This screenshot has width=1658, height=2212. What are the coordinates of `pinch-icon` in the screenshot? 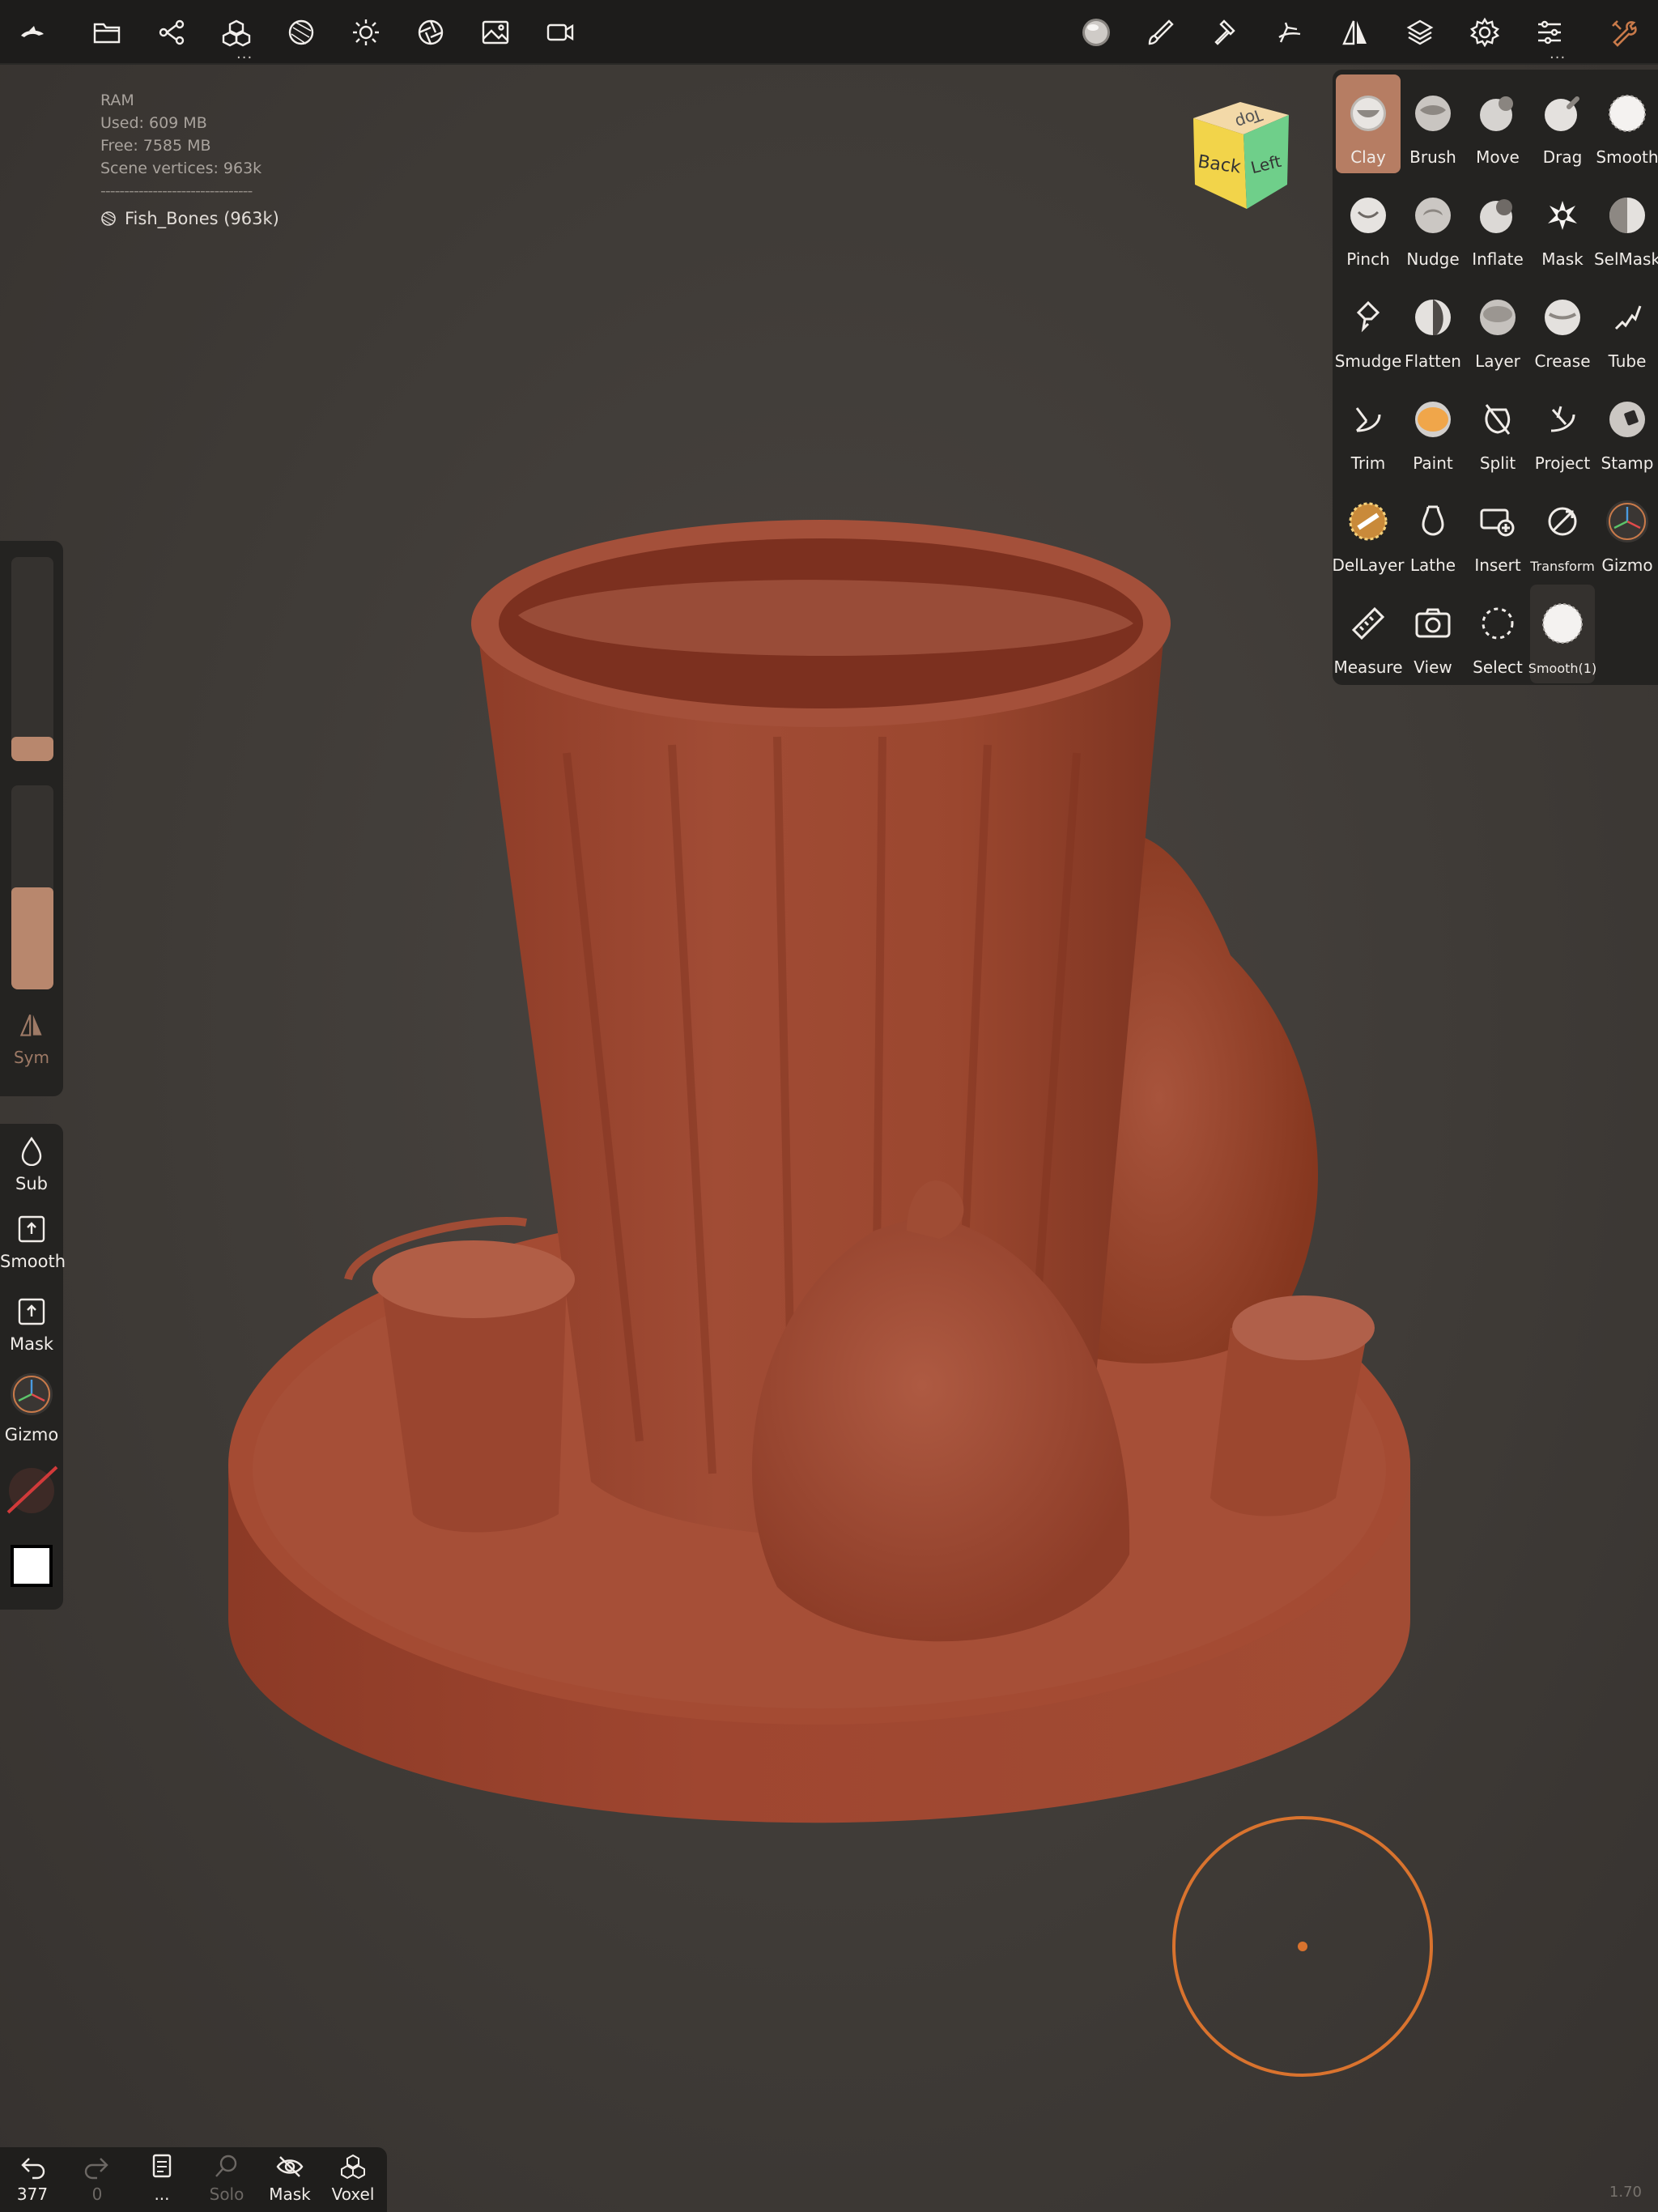 It's located at (1368, 215).